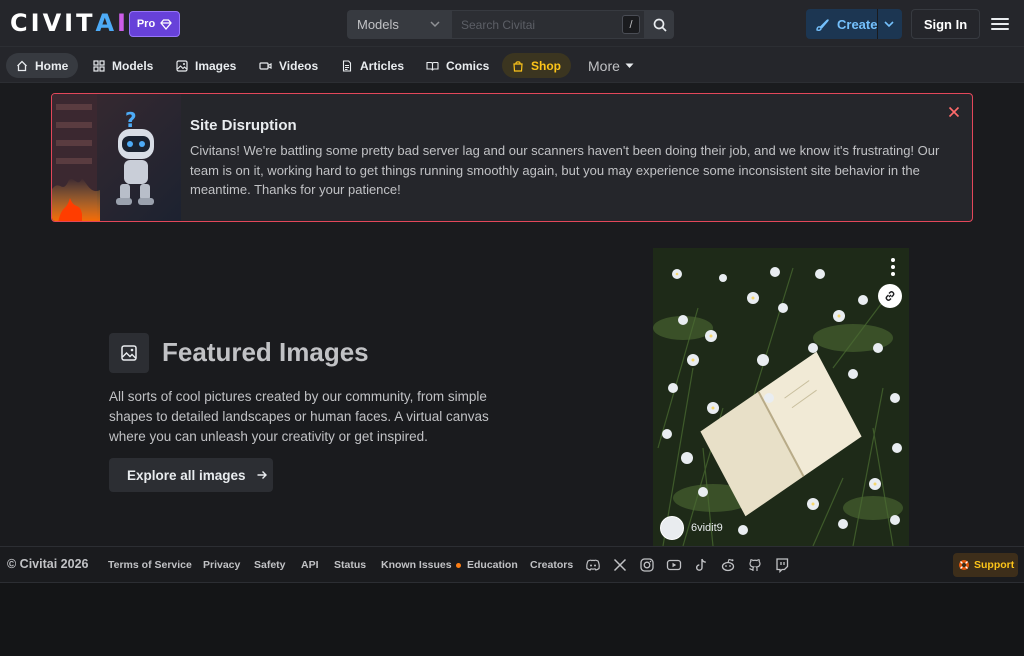  I want to click on search-category-select: Models, so click(399, 24).